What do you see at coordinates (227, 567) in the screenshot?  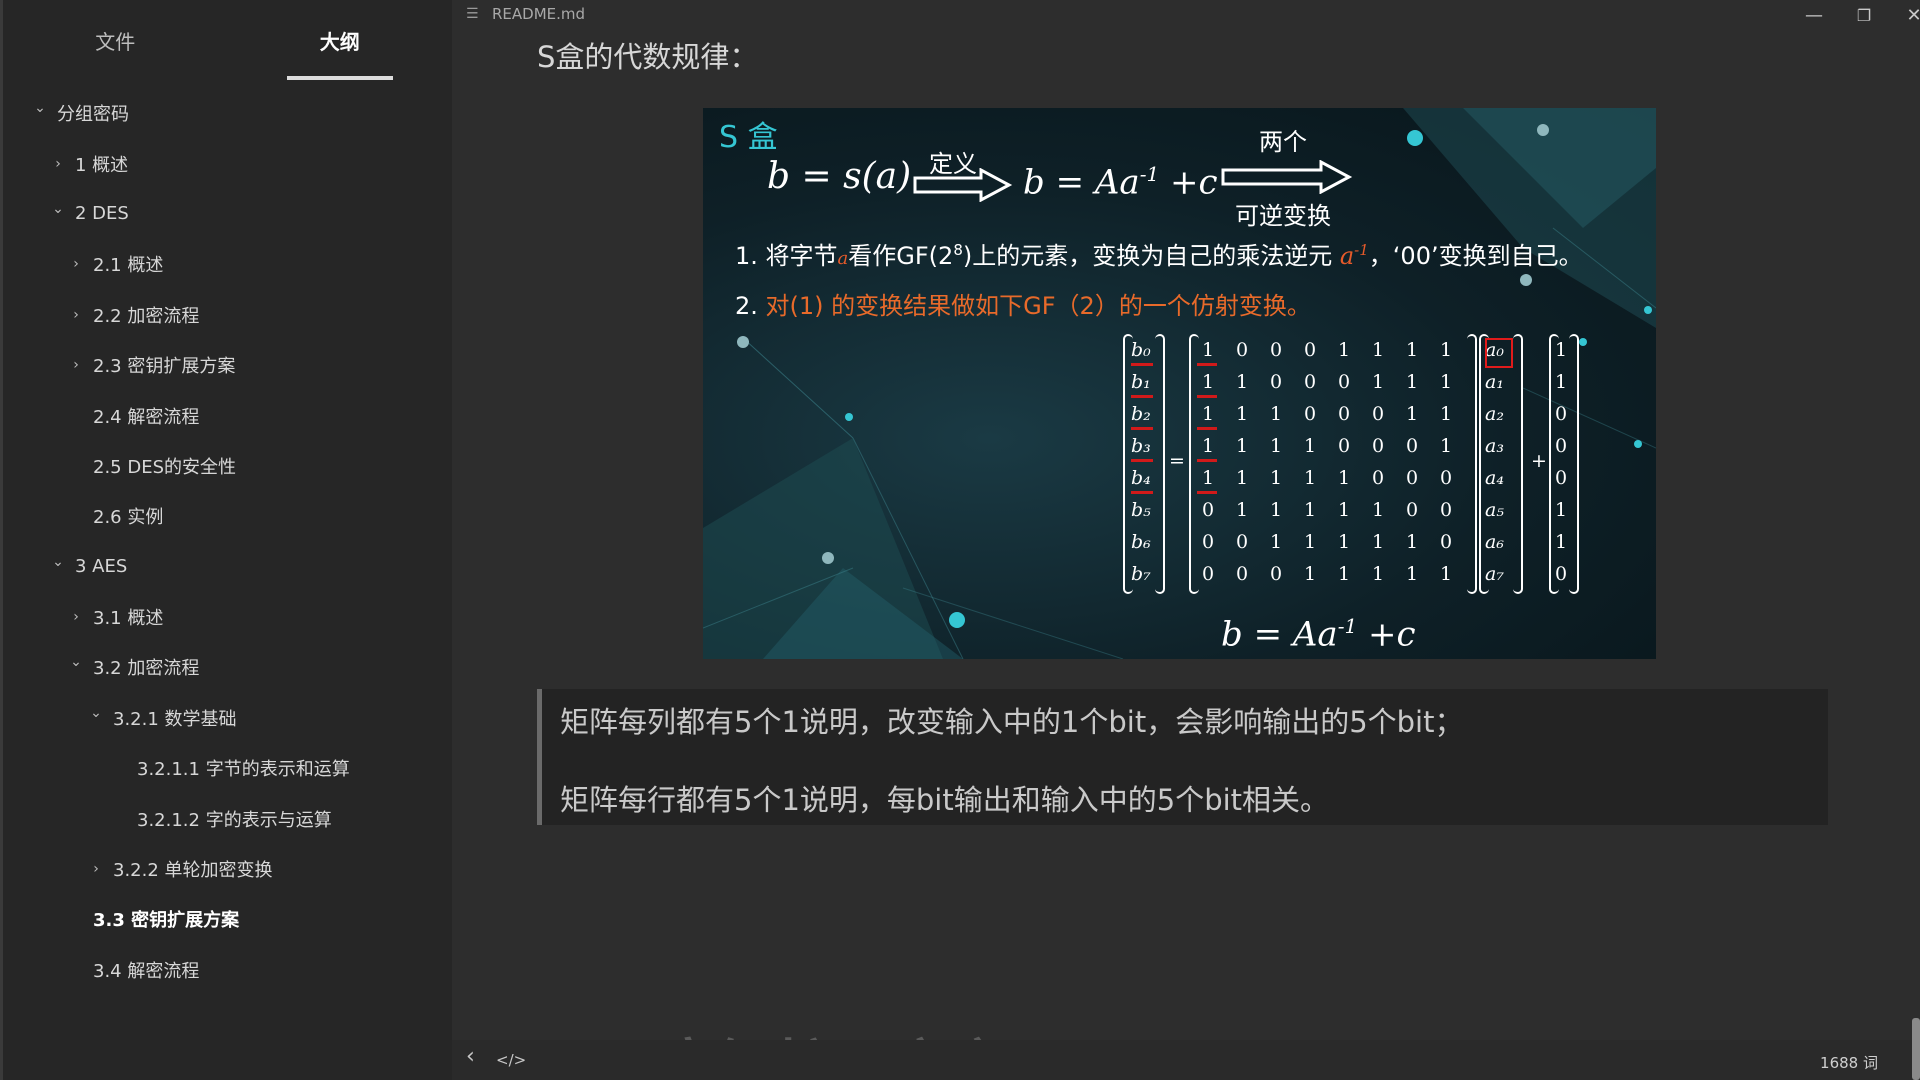 I see `outline-item: ⌄ 3 AES` at bounding box center [227, 567].